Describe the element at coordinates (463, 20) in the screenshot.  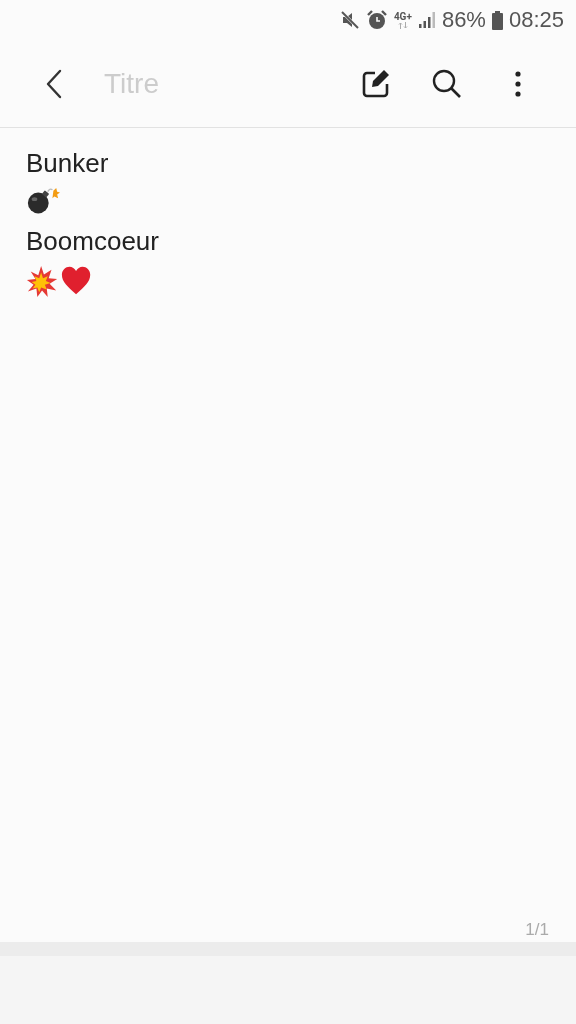
I see `battery-percent: 86%` at that location.